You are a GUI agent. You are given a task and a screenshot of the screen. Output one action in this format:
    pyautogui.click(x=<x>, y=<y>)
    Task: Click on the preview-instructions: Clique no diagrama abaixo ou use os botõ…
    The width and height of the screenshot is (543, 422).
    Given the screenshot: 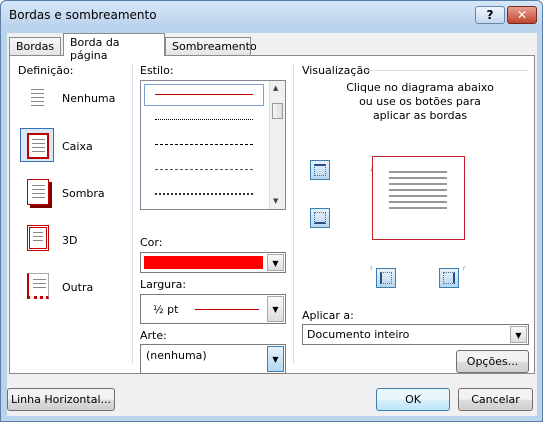 What is the action you would take?
    pyautogui.click(x=420, y=101)
    